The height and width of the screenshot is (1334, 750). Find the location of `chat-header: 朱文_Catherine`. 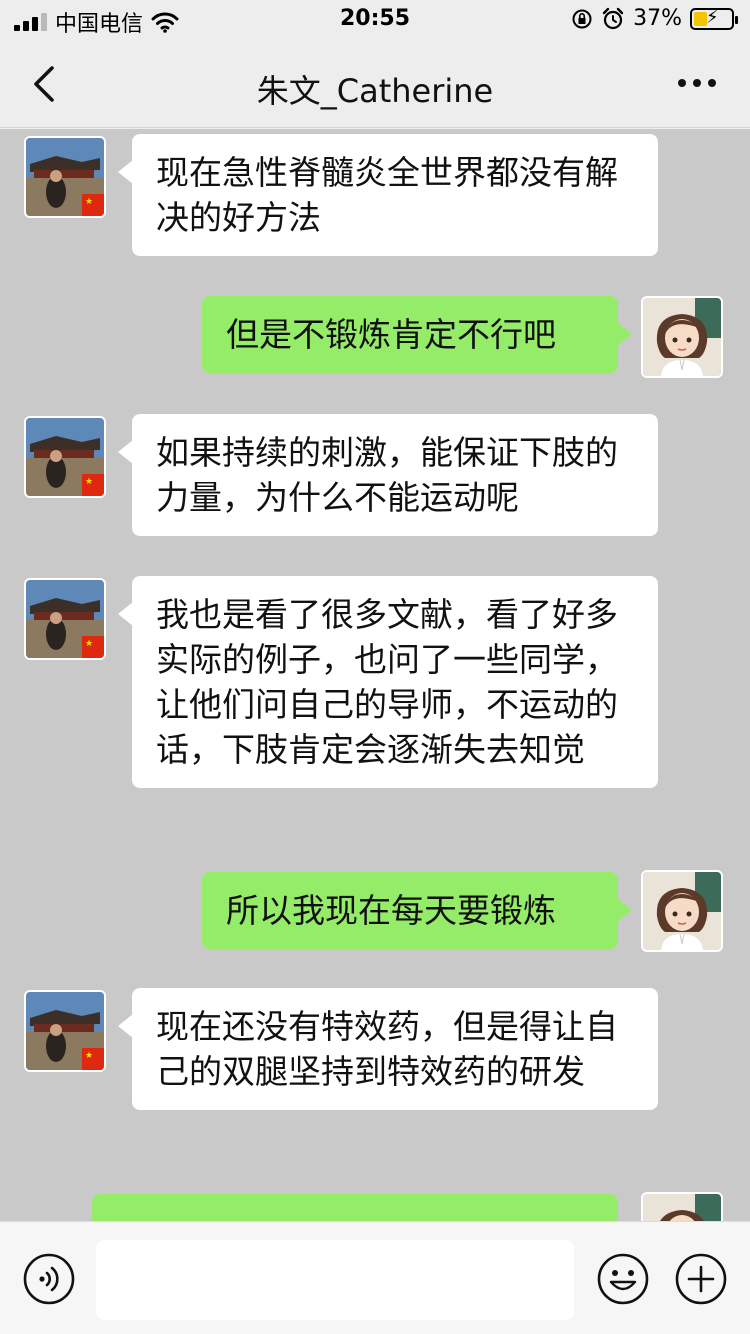

chat-header: 朱文_Catherine is located at coordinates (375, 84).